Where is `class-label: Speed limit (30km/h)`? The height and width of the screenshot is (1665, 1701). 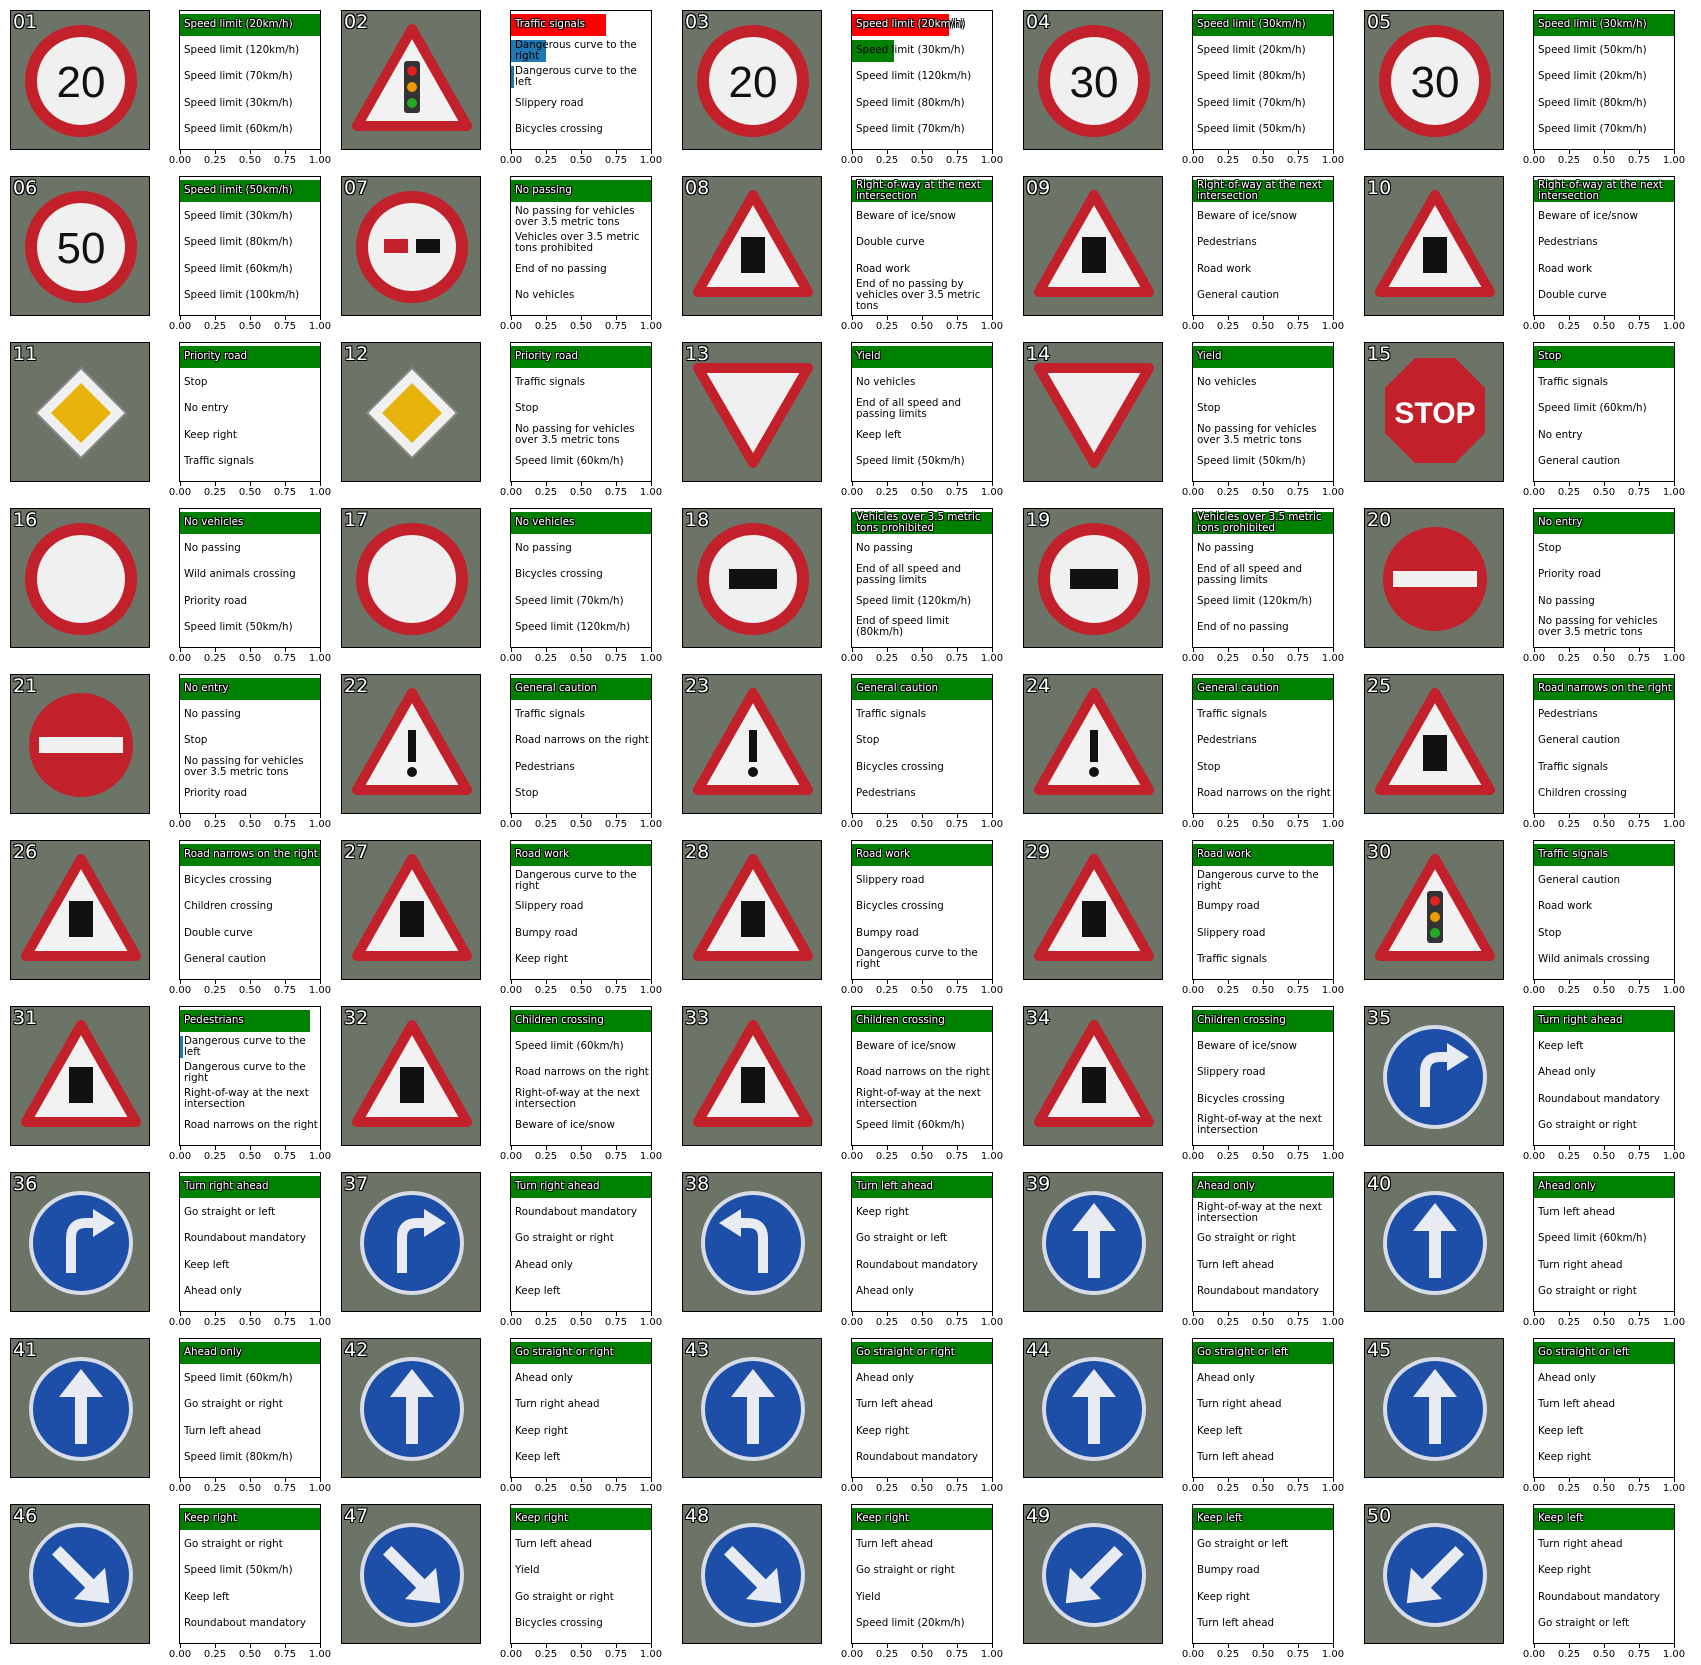
class-label: Speed limit (30km/h) is located at coordinates (1592, 24).